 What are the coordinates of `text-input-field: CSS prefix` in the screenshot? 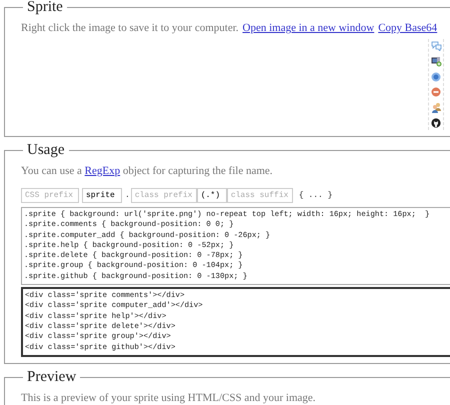 It's located at (50, 195).